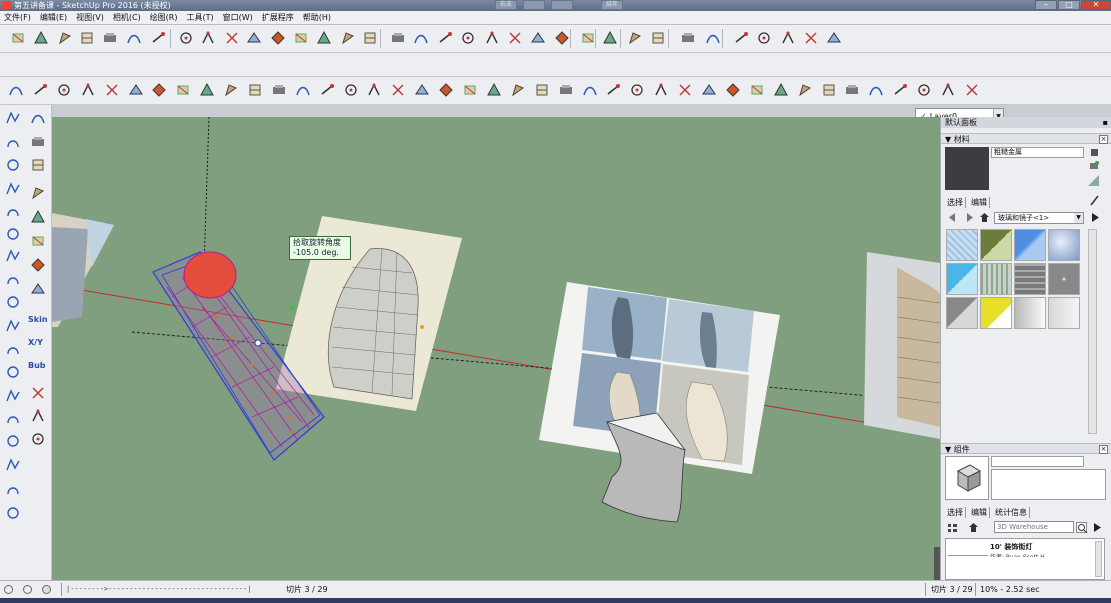  Describe the element at coordinates (1037, 152) in the screenshot. I see `material-name-field: 粗糙金属` at that location.